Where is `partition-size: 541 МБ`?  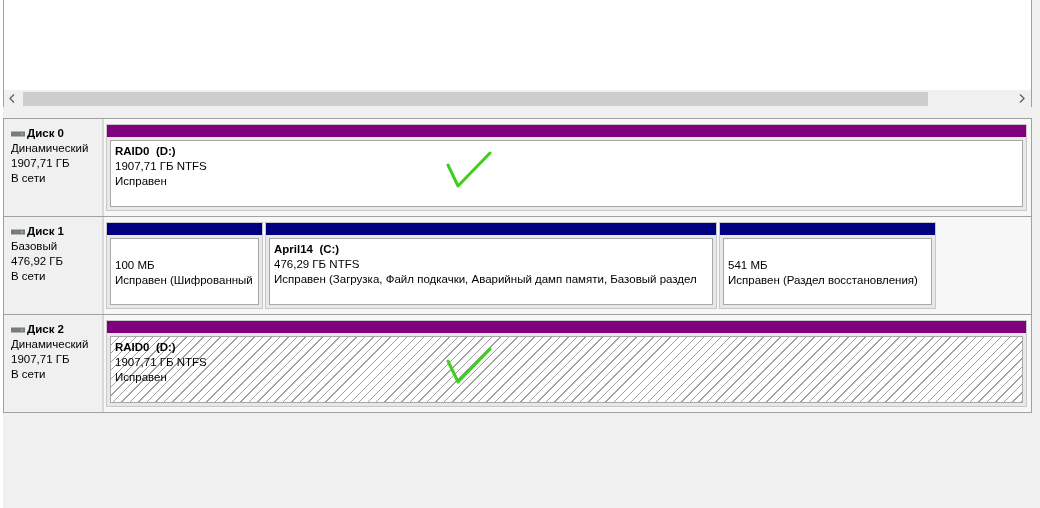
partition-size: 541 МБ is located at coordinates (748, 265).